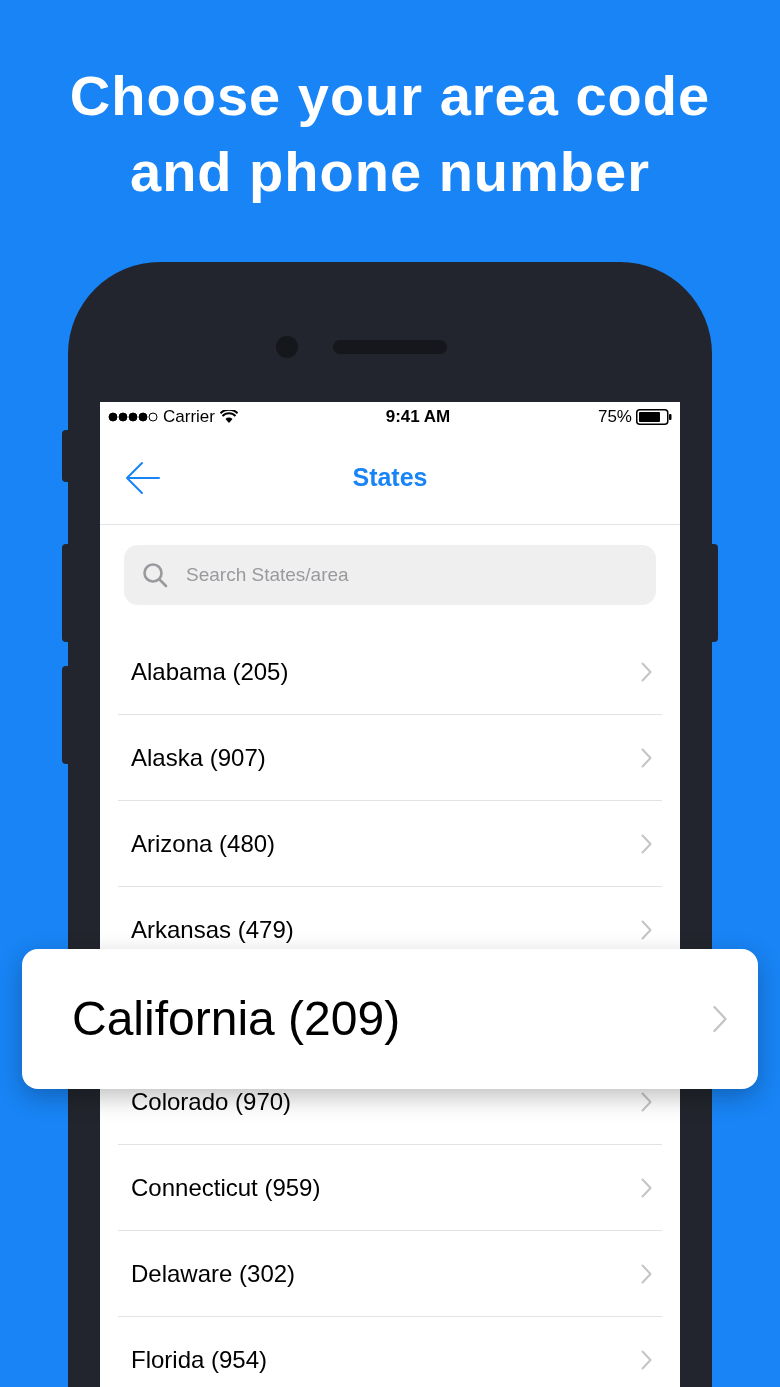 The width and height of the screenshot is (780, 1387). I want to click on state-name: Delaware (302), so click(213, 1273).